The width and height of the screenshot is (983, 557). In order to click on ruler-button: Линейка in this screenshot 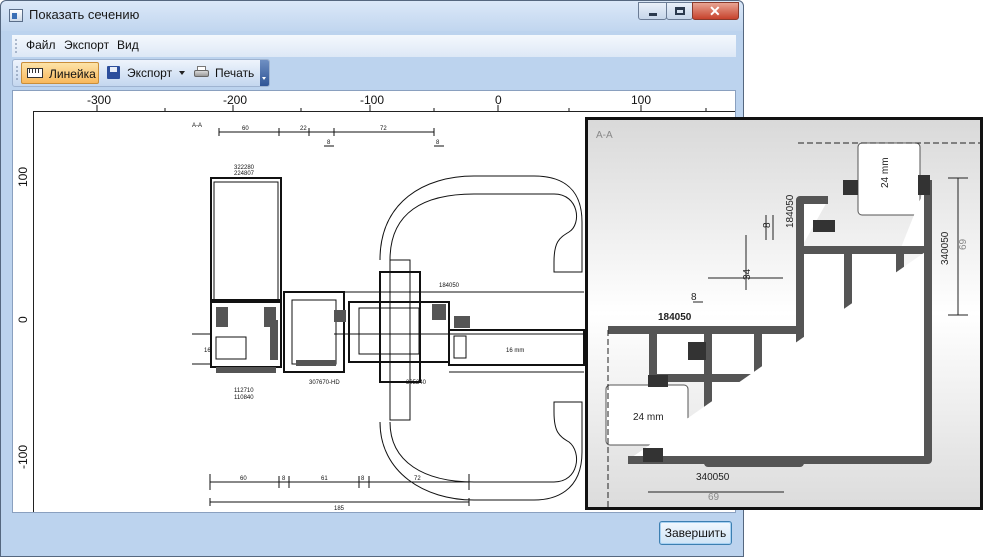, I will do `click(60, 73)`.